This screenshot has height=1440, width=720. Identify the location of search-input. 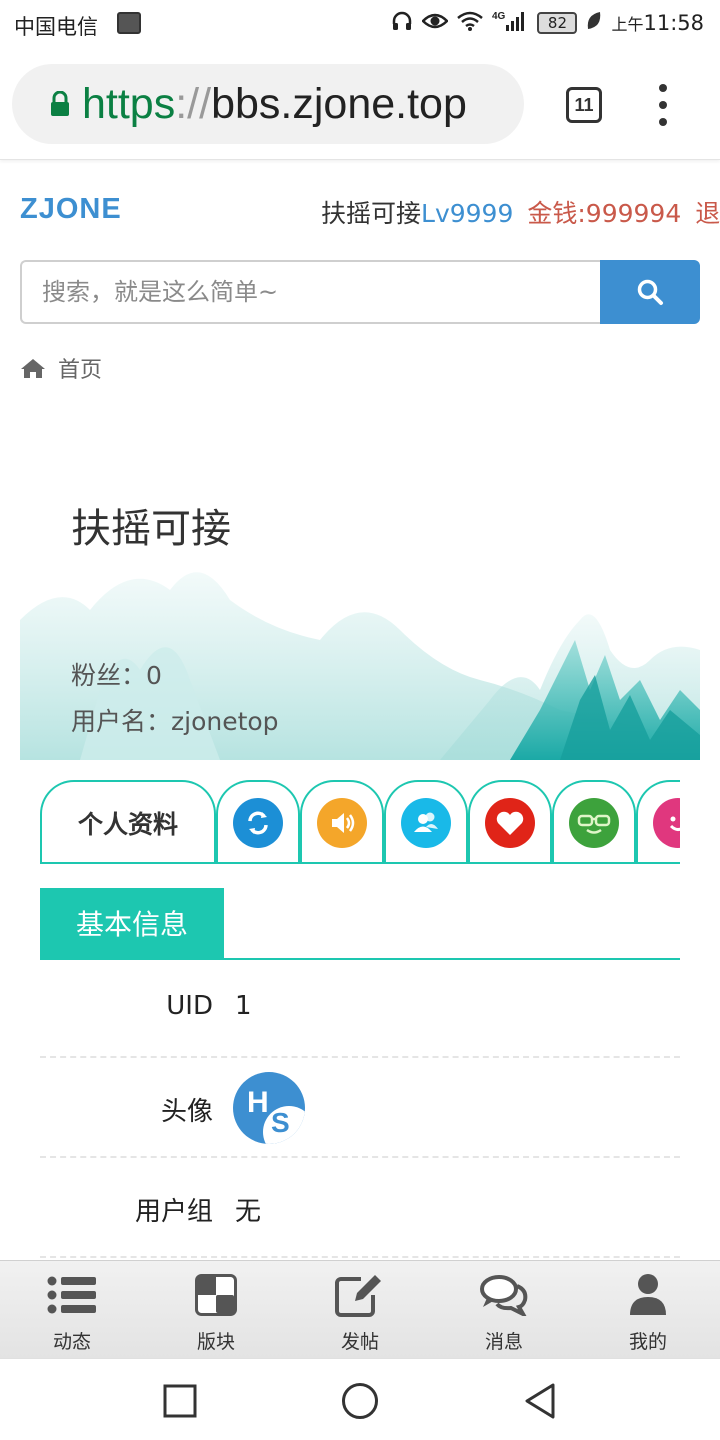
(311, 292).